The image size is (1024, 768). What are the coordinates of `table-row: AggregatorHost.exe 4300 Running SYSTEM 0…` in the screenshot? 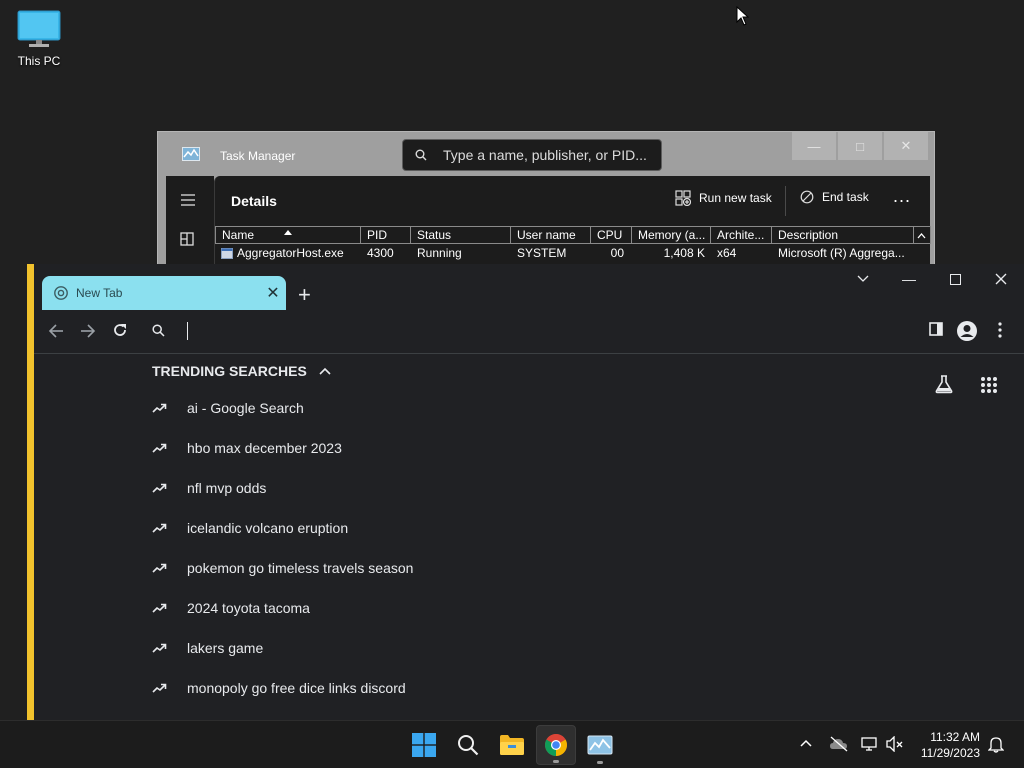 It's located at (573, 253).